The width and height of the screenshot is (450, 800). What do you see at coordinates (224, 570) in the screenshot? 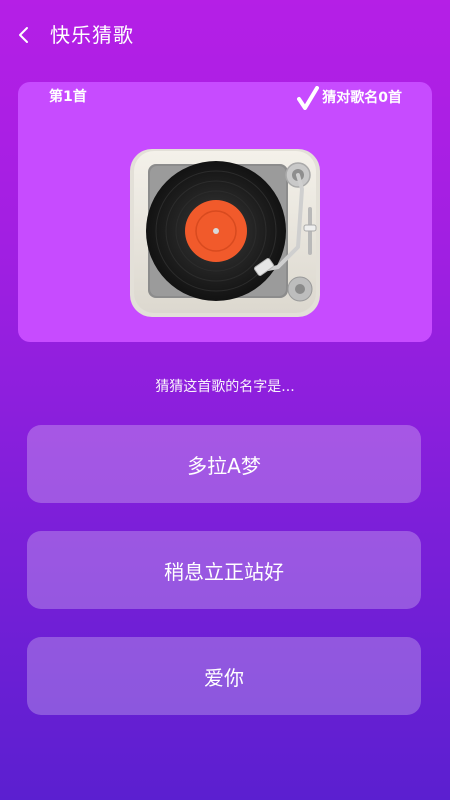
I see `answer-option-2: 稍息立正站好` at bounding box center [224, 570].